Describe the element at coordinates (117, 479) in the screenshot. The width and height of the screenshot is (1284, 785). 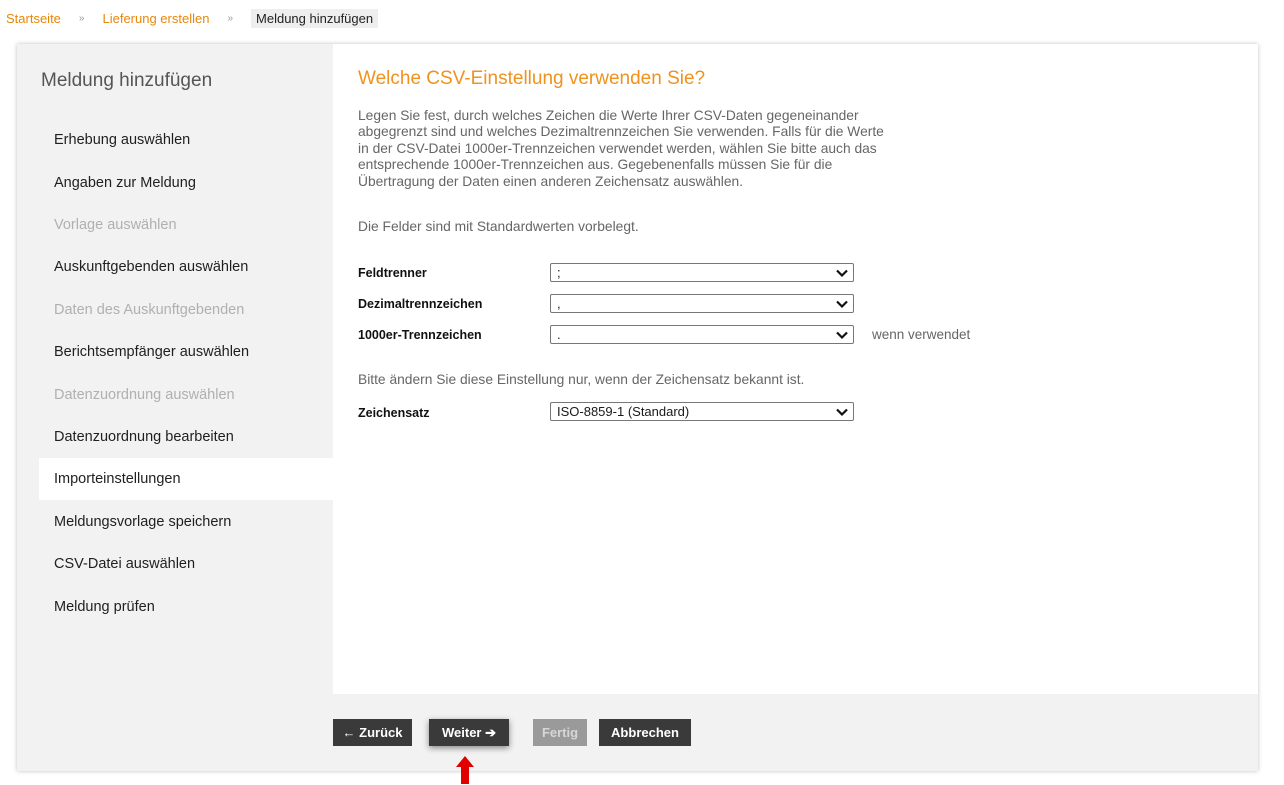
I see `sidebar-item-importeinstellungen: Importeinstellungen` at that location.